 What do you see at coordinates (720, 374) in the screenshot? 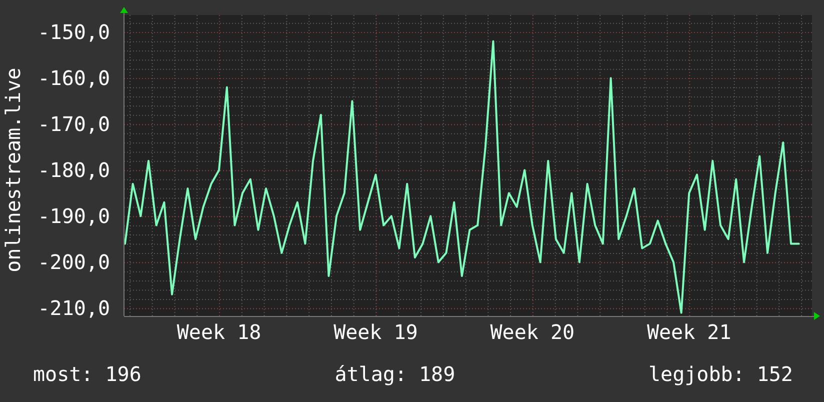
I see `summary-text: legjobb: 152` at bounding box center [720, 374].